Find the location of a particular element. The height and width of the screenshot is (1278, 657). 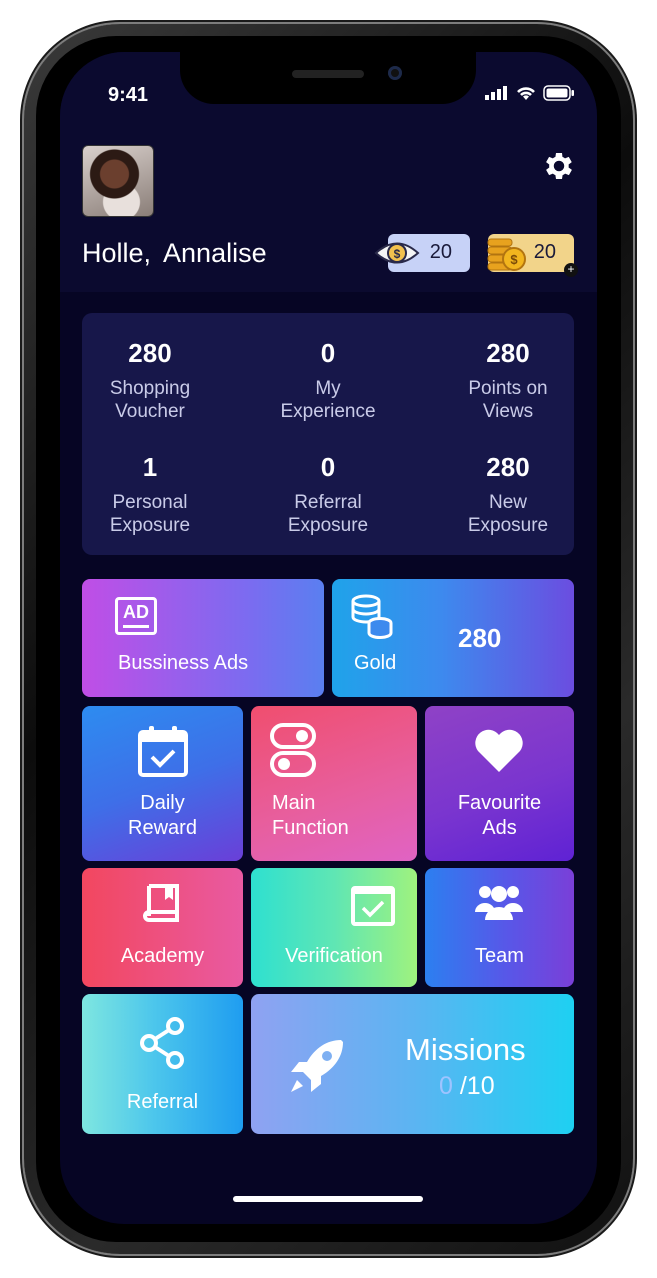

referral-tile: Referral is located at coordinates (162, 1064).